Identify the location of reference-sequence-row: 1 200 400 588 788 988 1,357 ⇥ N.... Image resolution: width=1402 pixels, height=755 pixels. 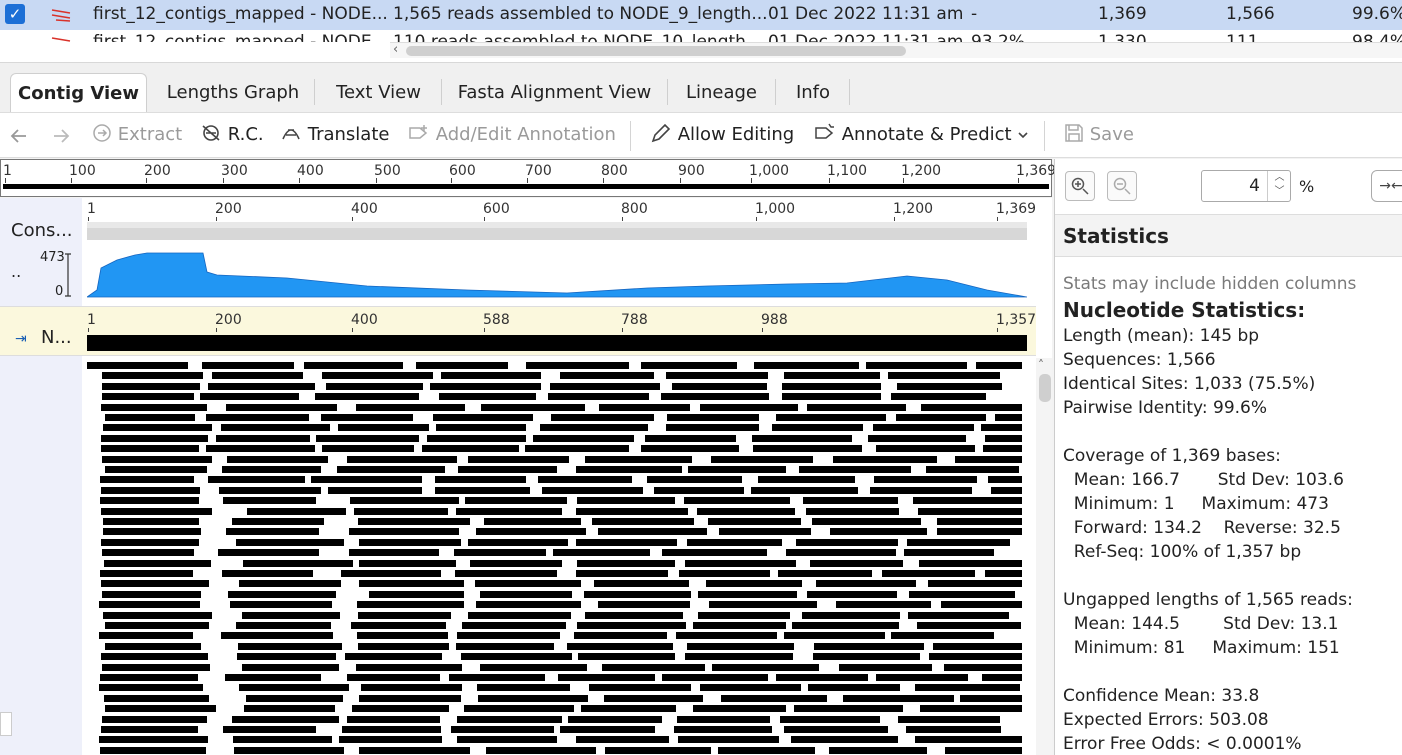
(518, 331).